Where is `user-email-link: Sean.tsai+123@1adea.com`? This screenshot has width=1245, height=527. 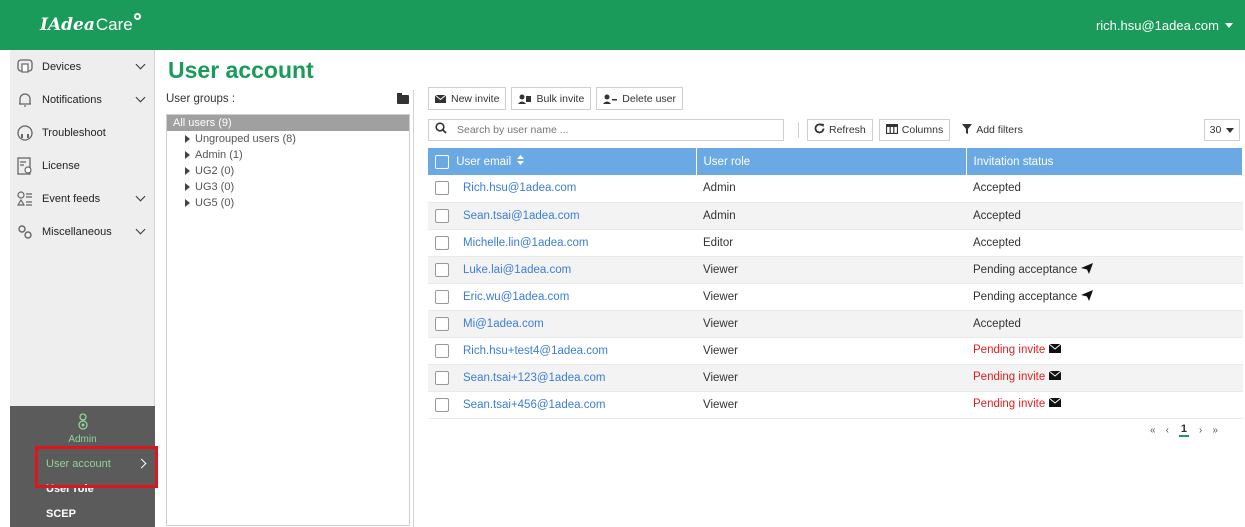 user-email-link: Sean.tsai+123@1adea.com is located at coordinates (534, 378).